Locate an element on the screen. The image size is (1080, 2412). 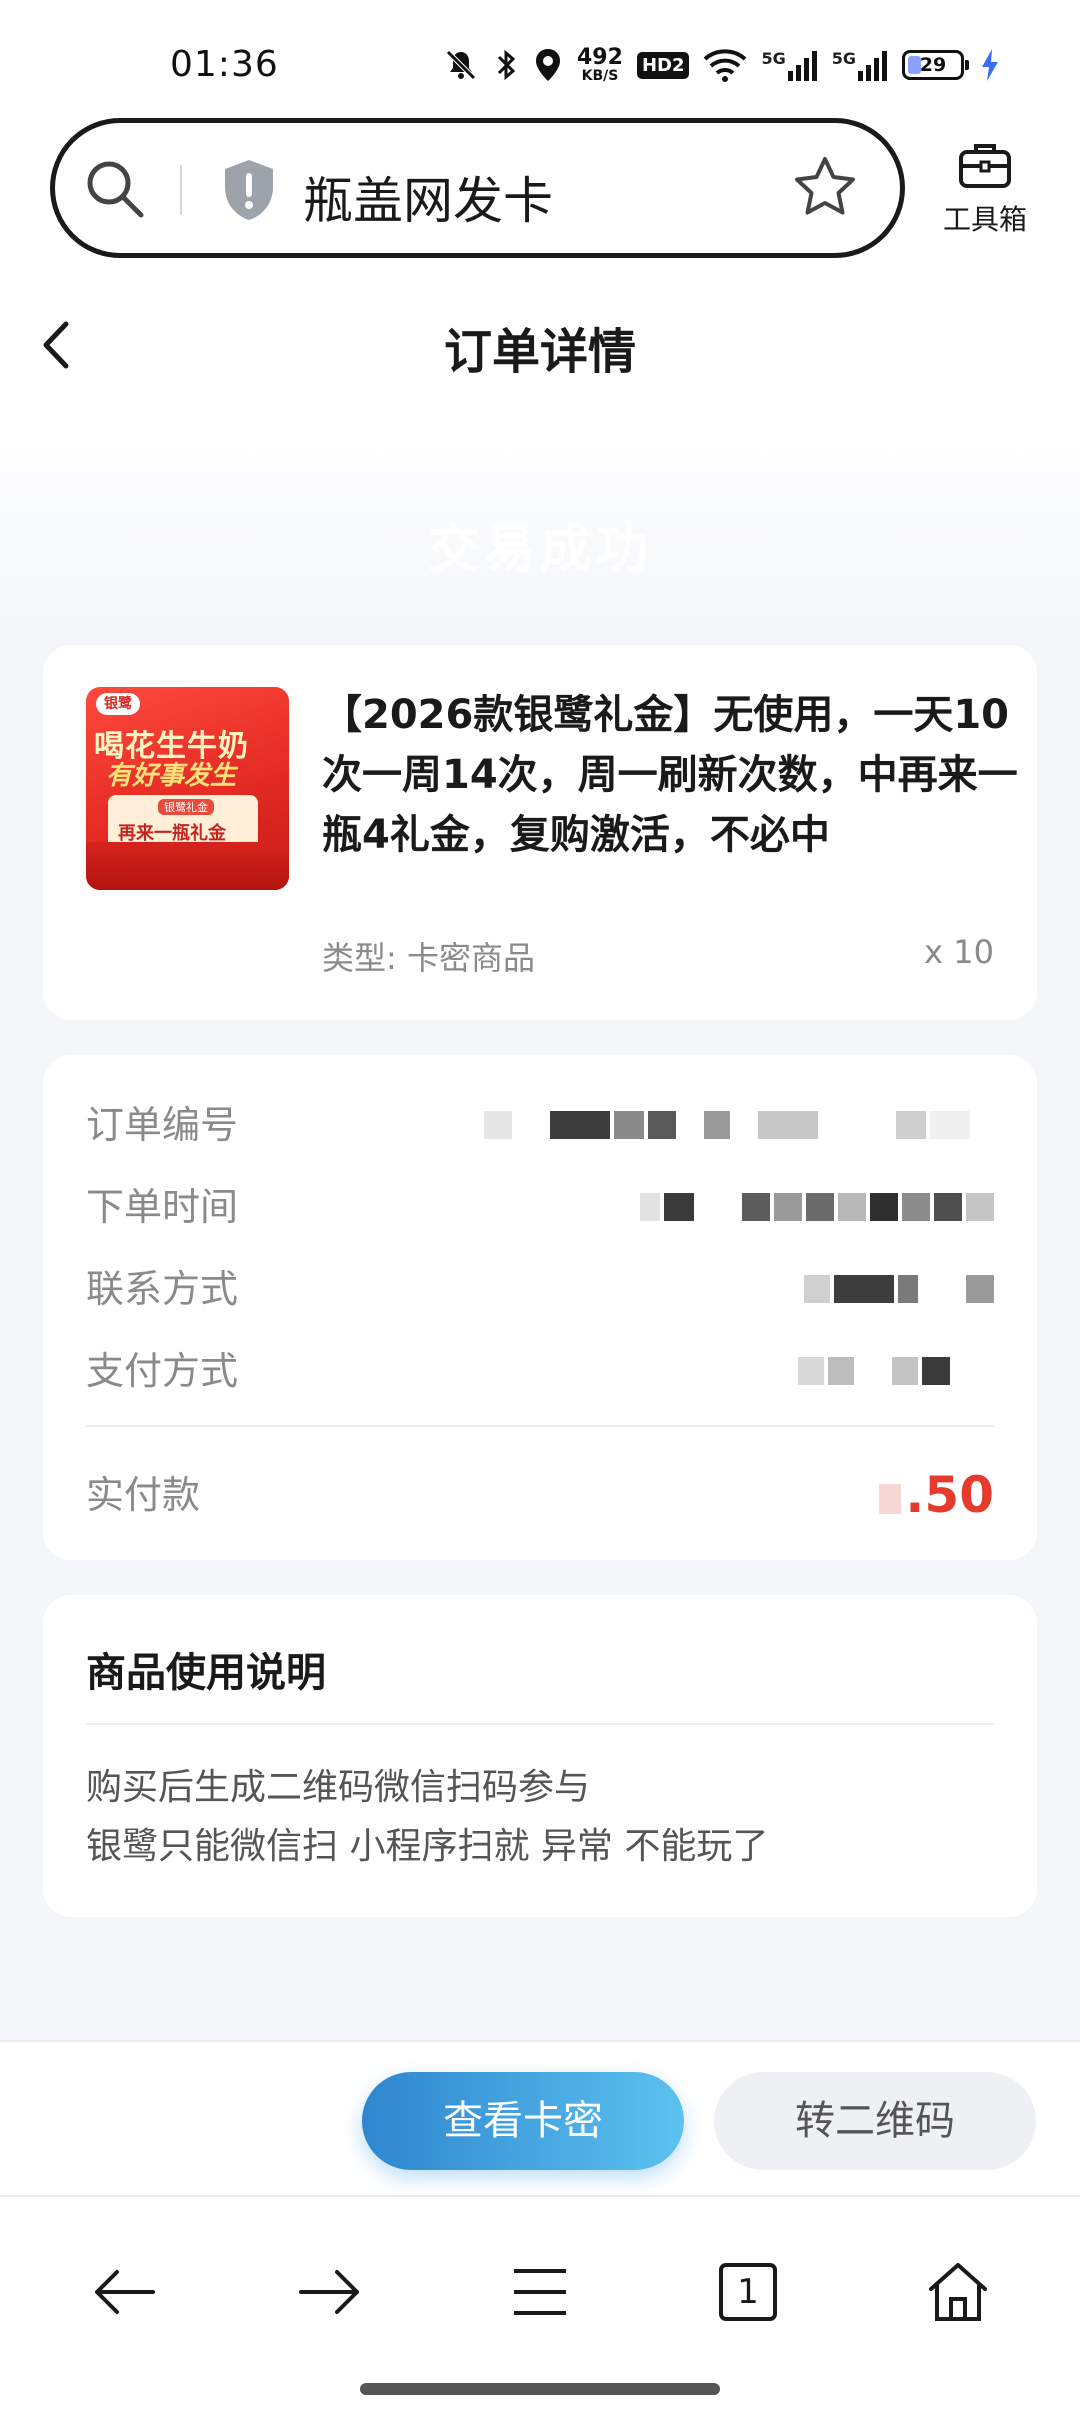
order-time-value-redacted is located at coordinates (817, 1207).